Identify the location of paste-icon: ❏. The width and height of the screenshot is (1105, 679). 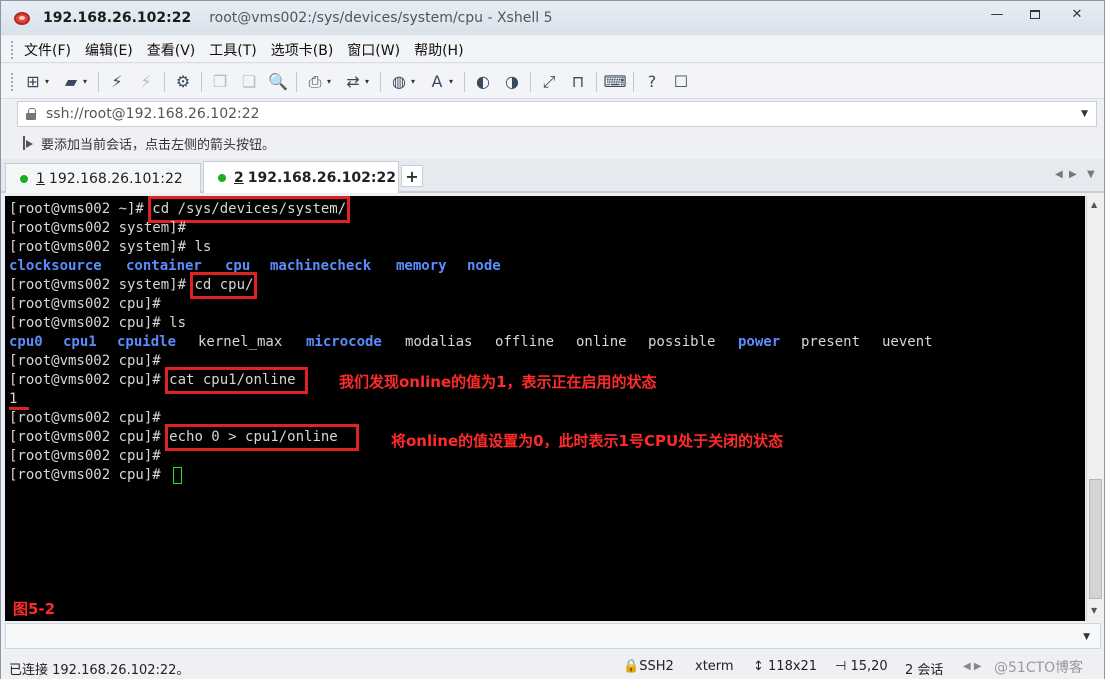
(249, 82).